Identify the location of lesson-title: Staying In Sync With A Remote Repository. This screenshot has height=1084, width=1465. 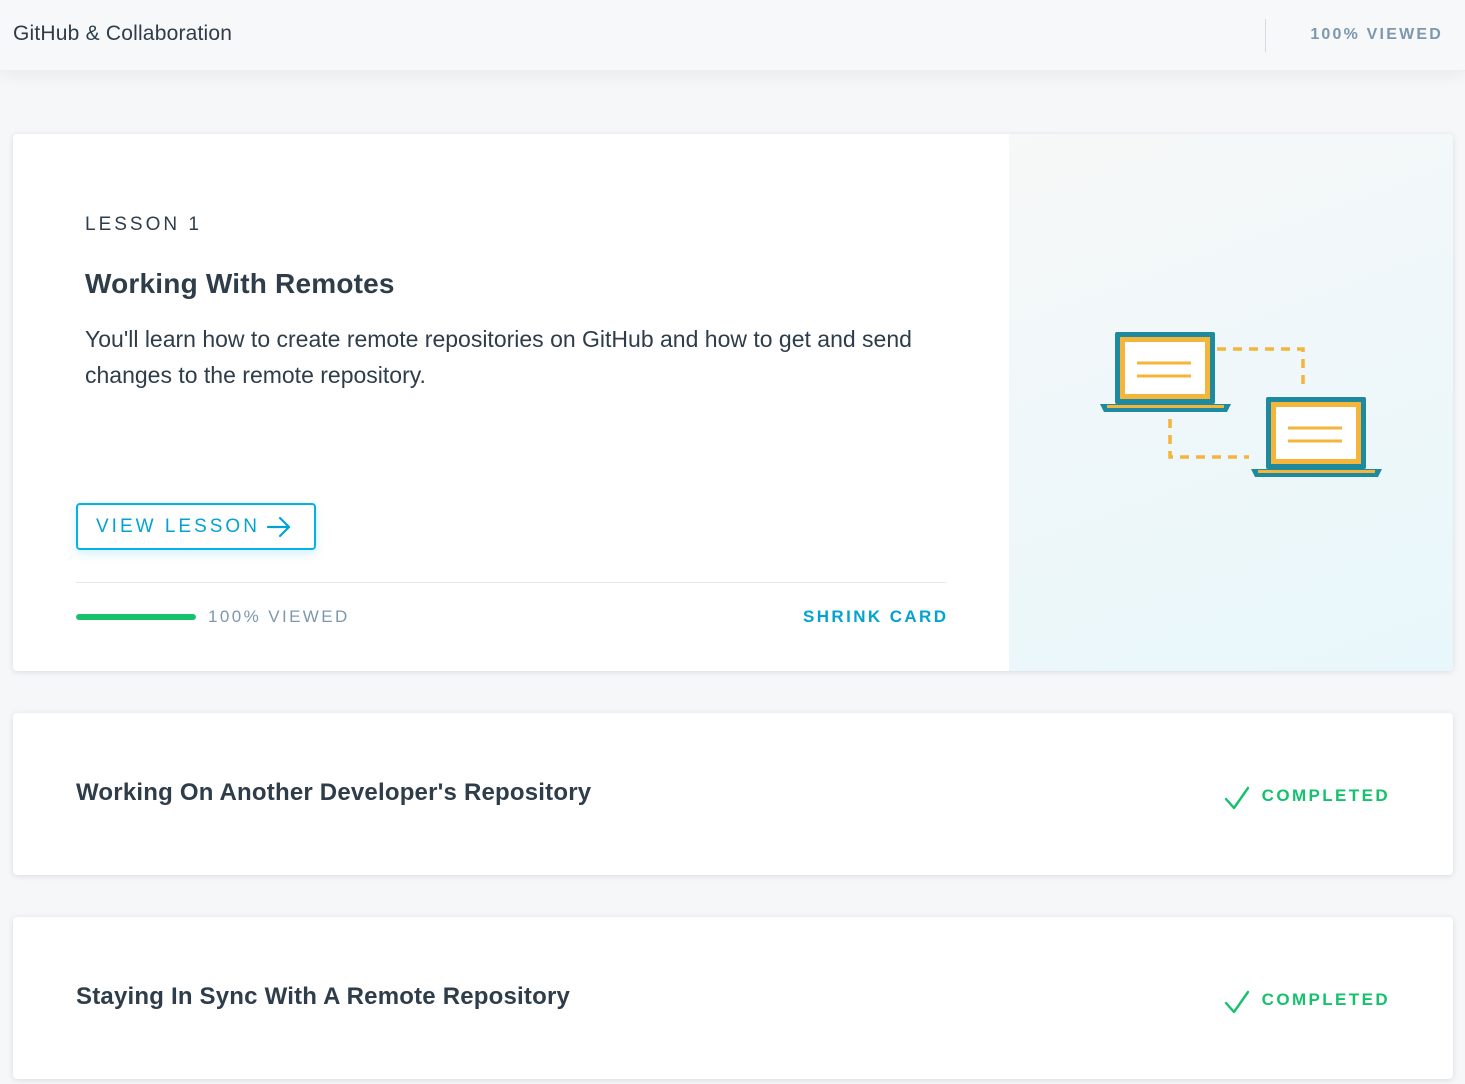
(323, 997).